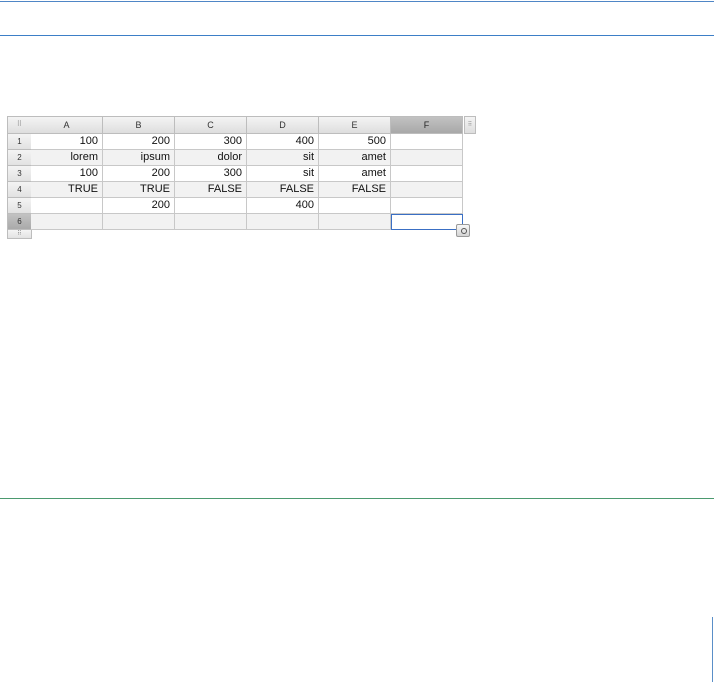 Image resolution: width=714 pixels, height=682 pixels. Describe the element at coordinates (139, 206) in the screenshot. I see `cell-b5: 200` at that location.